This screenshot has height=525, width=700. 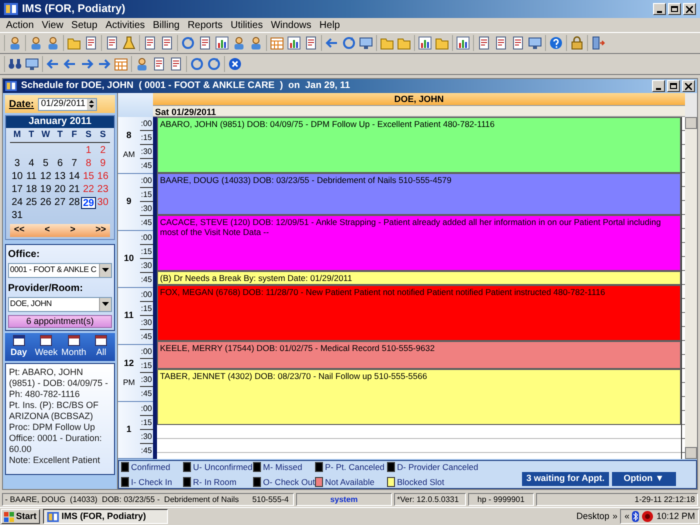 What do you see at coordinates (60, 321) in the screenshot?
I see `appointments-button: 6 appointment(s)` at bounding box center [60, 321].